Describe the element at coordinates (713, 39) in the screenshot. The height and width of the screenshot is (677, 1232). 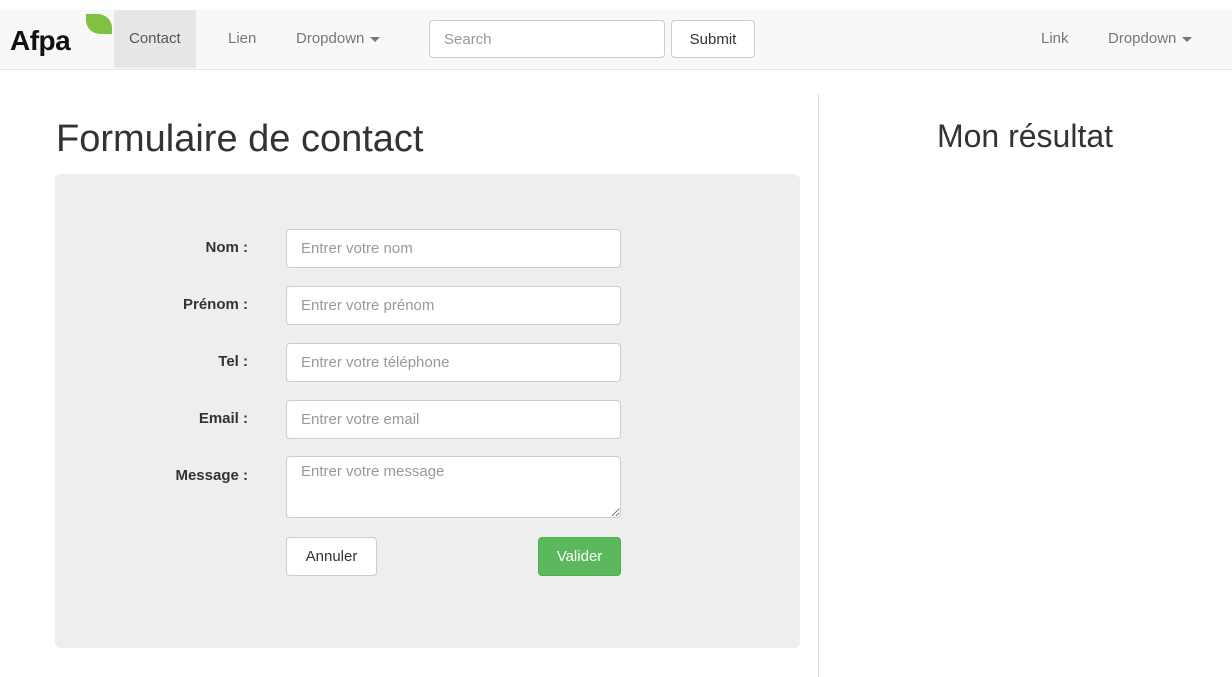
I see `search-submit-button: Submit` at that location.